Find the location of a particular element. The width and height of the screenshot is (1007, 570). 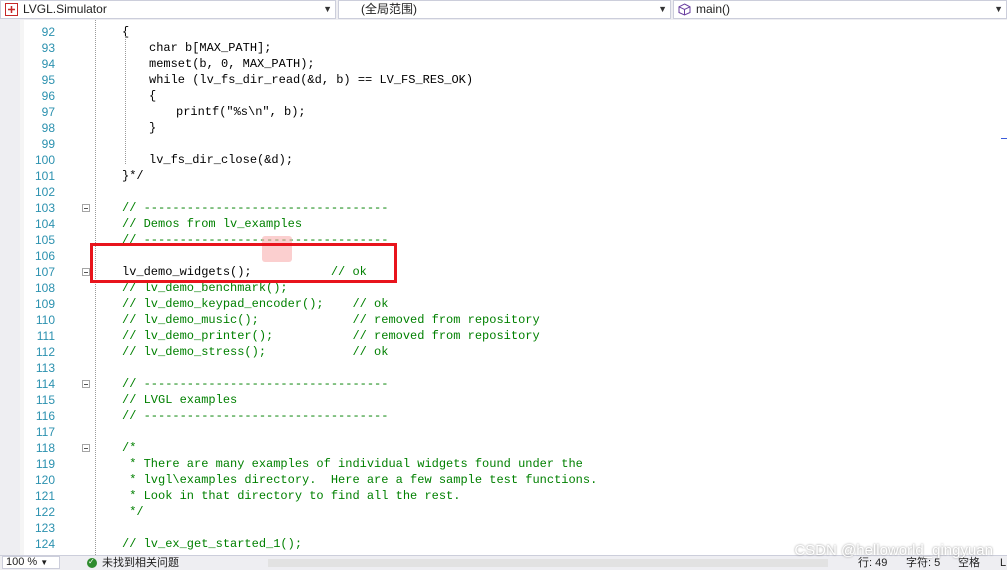

line-number: 105 is located at coordinates (44, 240).